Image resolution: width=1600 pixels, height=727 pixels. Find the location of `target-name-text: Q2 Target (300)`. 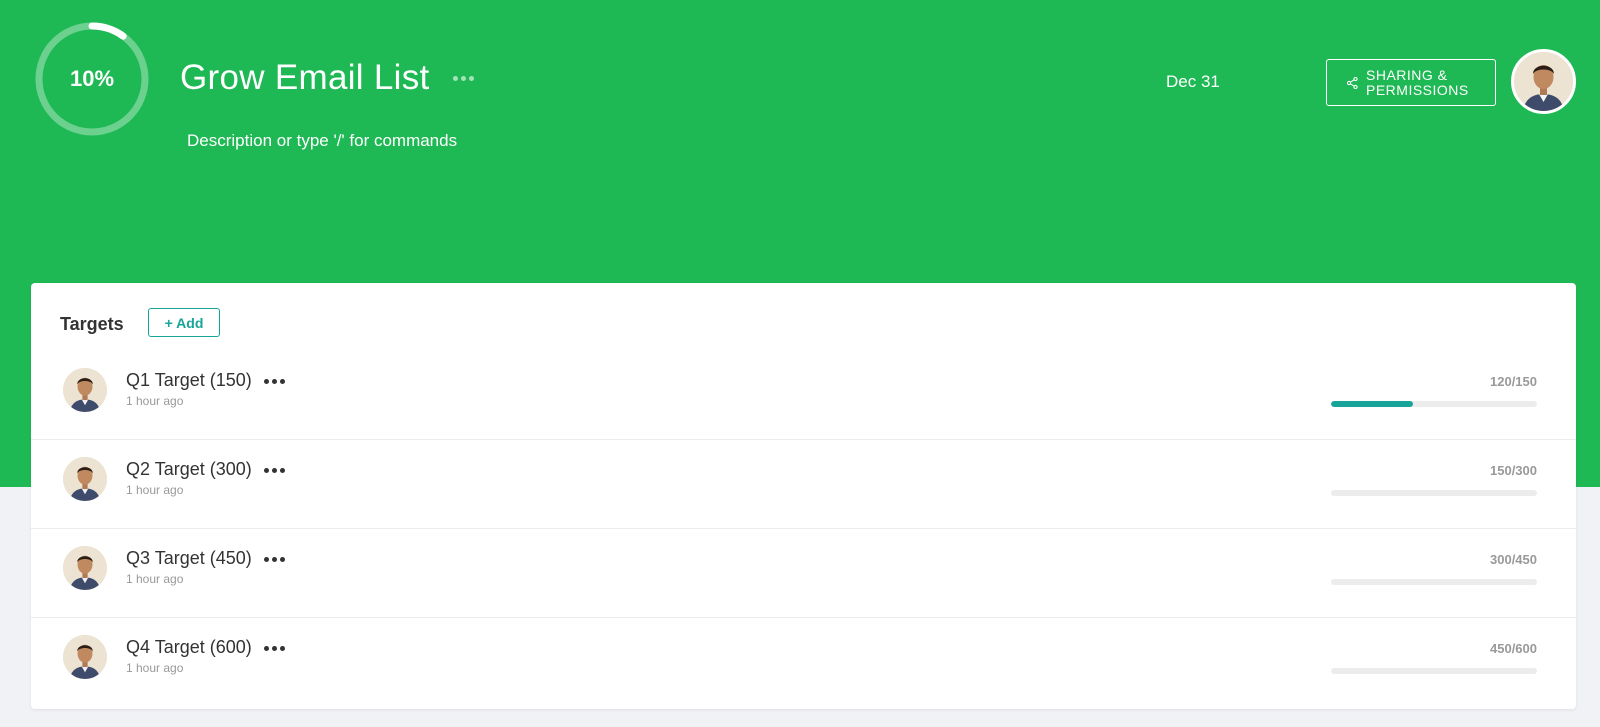

target-name-text: Q2 Target (300) is located at coordinates (189, 469).